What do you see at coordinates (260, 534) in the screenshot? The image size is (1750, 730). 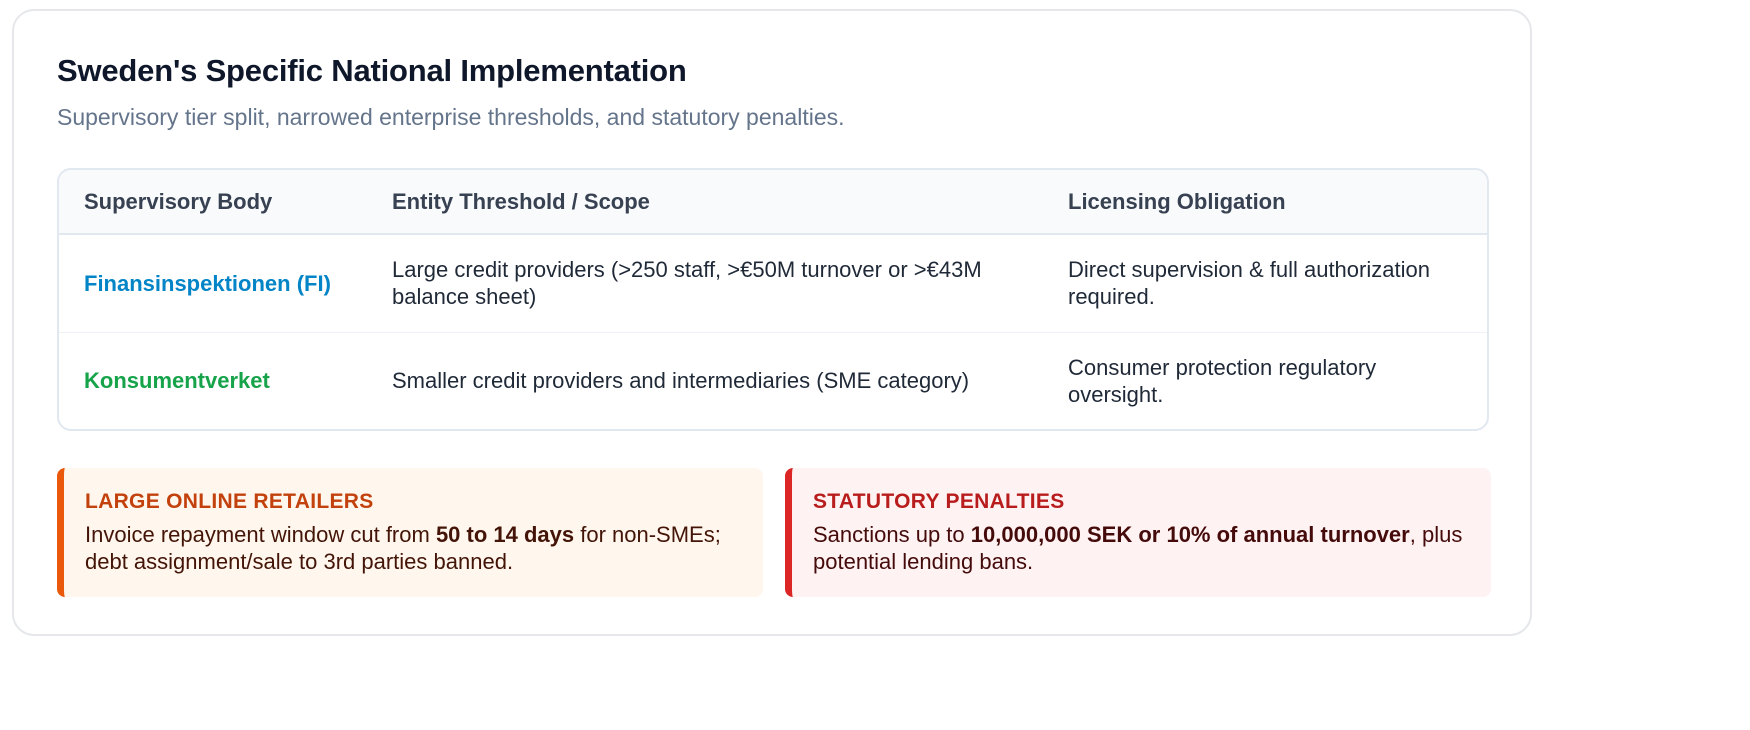 I see `callout-text-lead: Invoice repayment window cut from` at bounding box center [260, 534].